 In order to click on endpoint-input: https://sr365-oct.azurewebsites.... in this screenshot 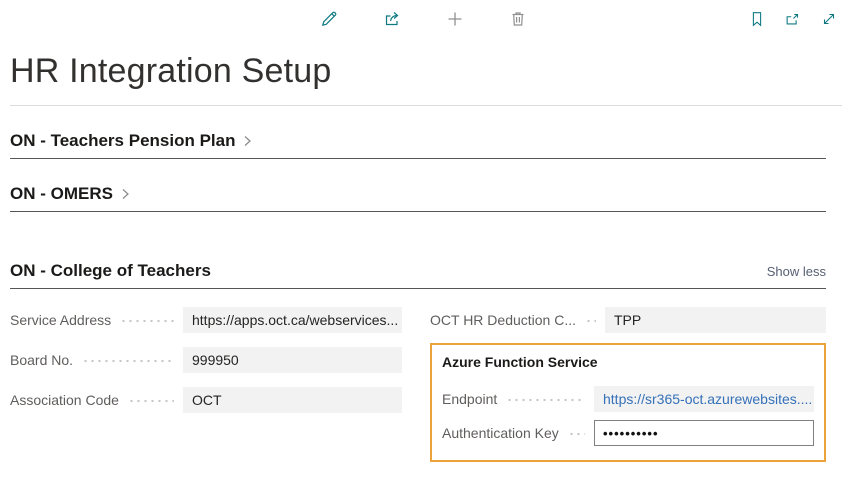, I will do `click(704, 399)`.